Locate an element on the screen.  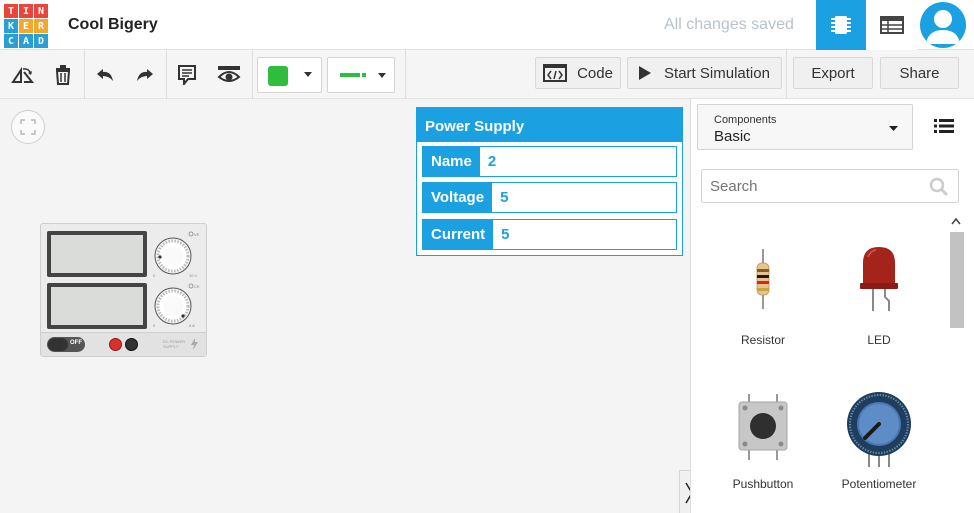
resistor-icon is located at coordinates (763, 279).